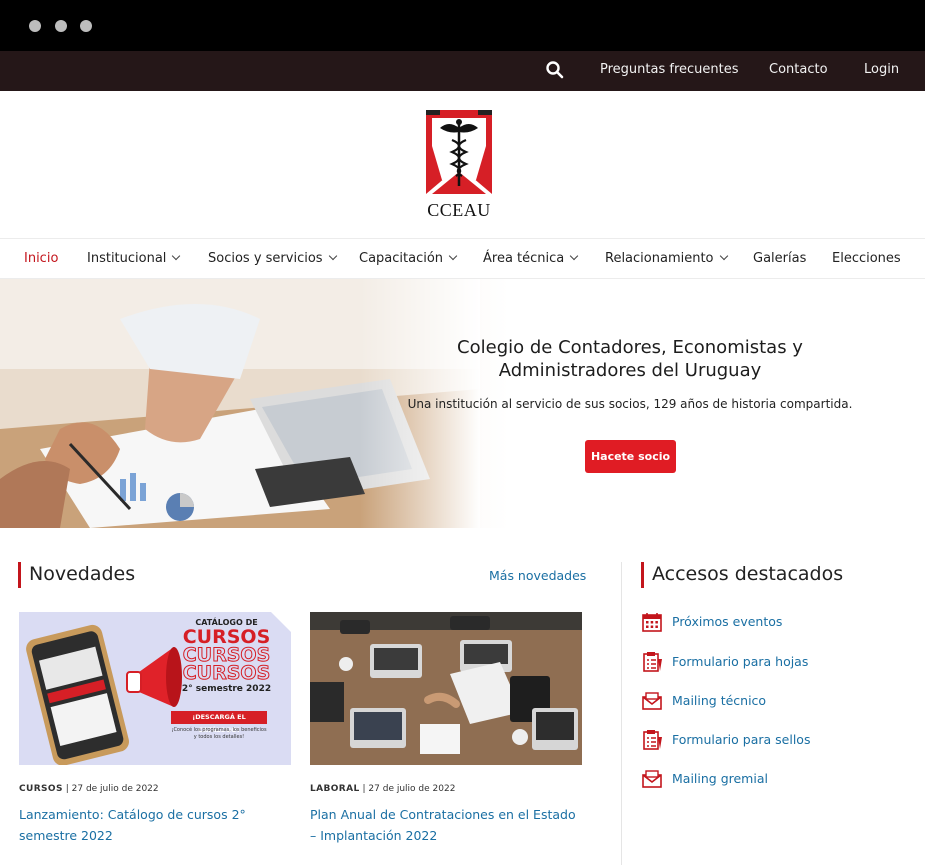  What do you see at coordinates (555, 70) in the screenshot?
I see `search-icon` at bounding box center [555, 70].